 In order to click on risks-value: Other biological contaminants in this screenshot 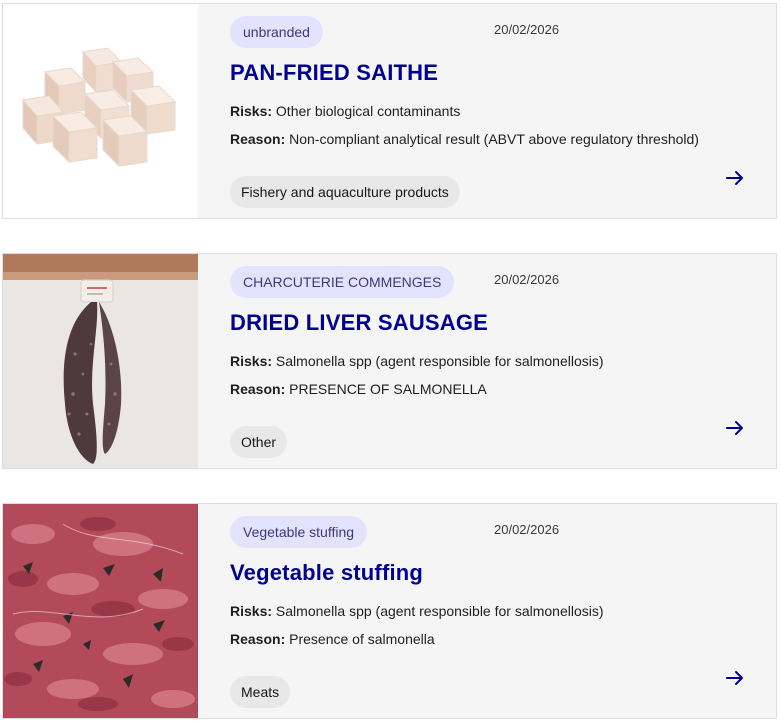, I will do `click(368, 111)`.